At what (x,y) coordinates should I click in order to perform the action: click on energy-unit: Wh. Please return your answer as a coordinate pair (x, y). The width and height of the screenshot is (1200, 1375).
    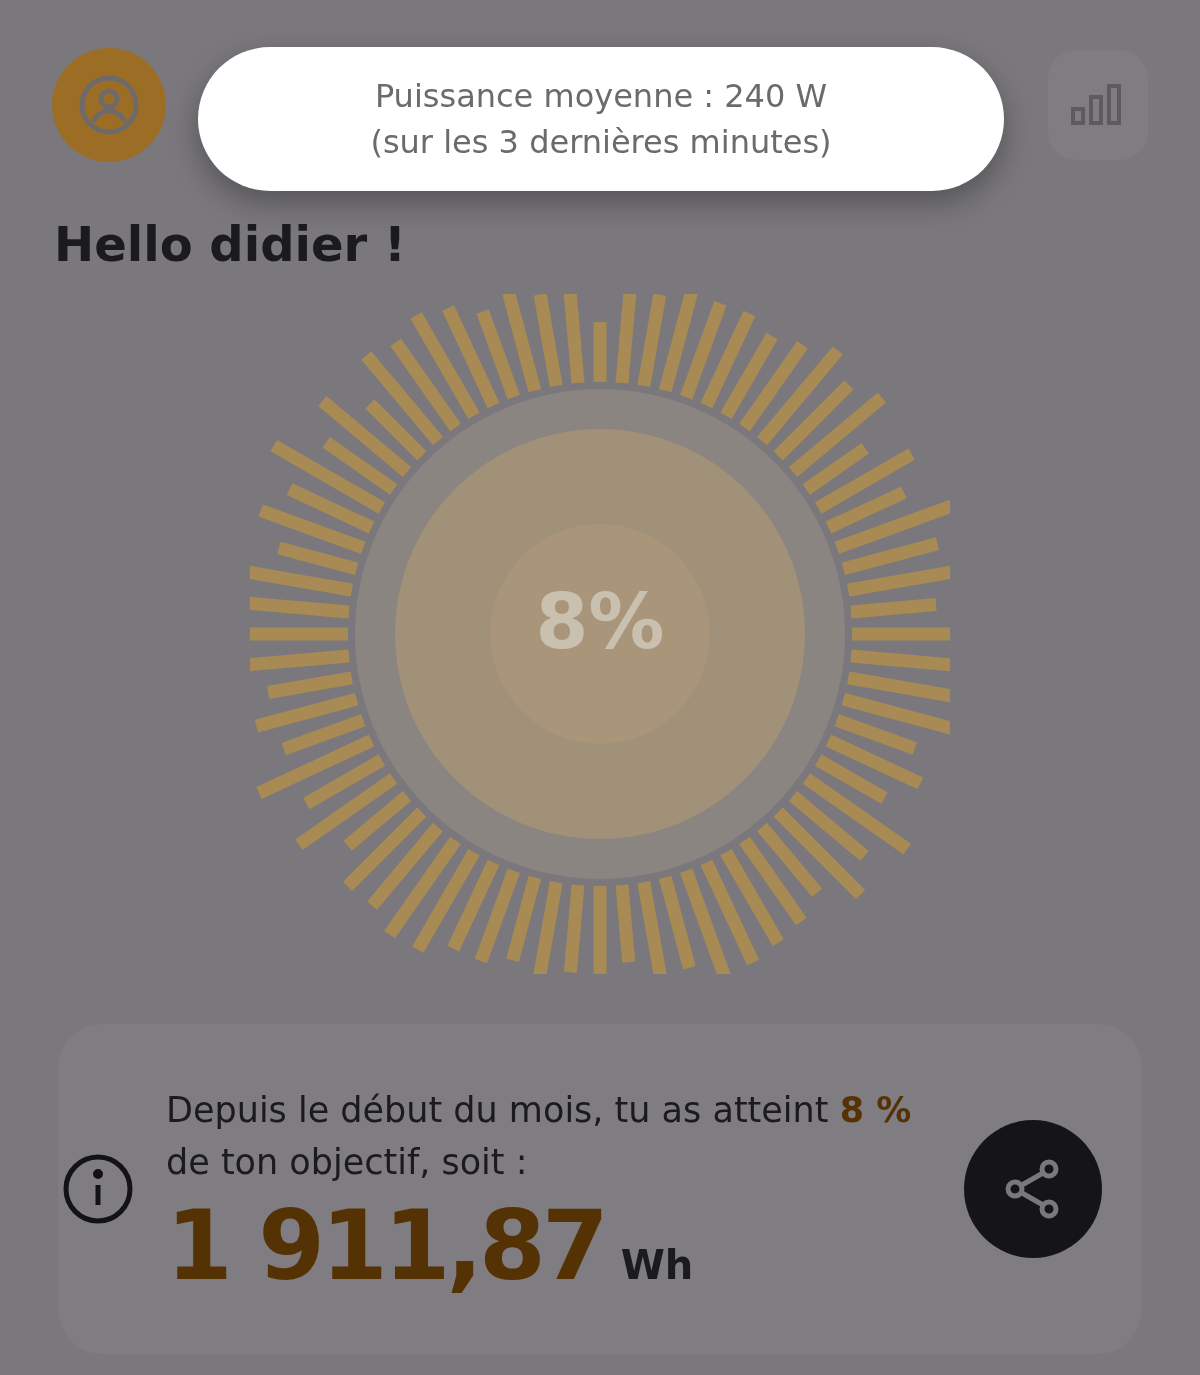
    Looking at the image, I should click on (657, 1265).